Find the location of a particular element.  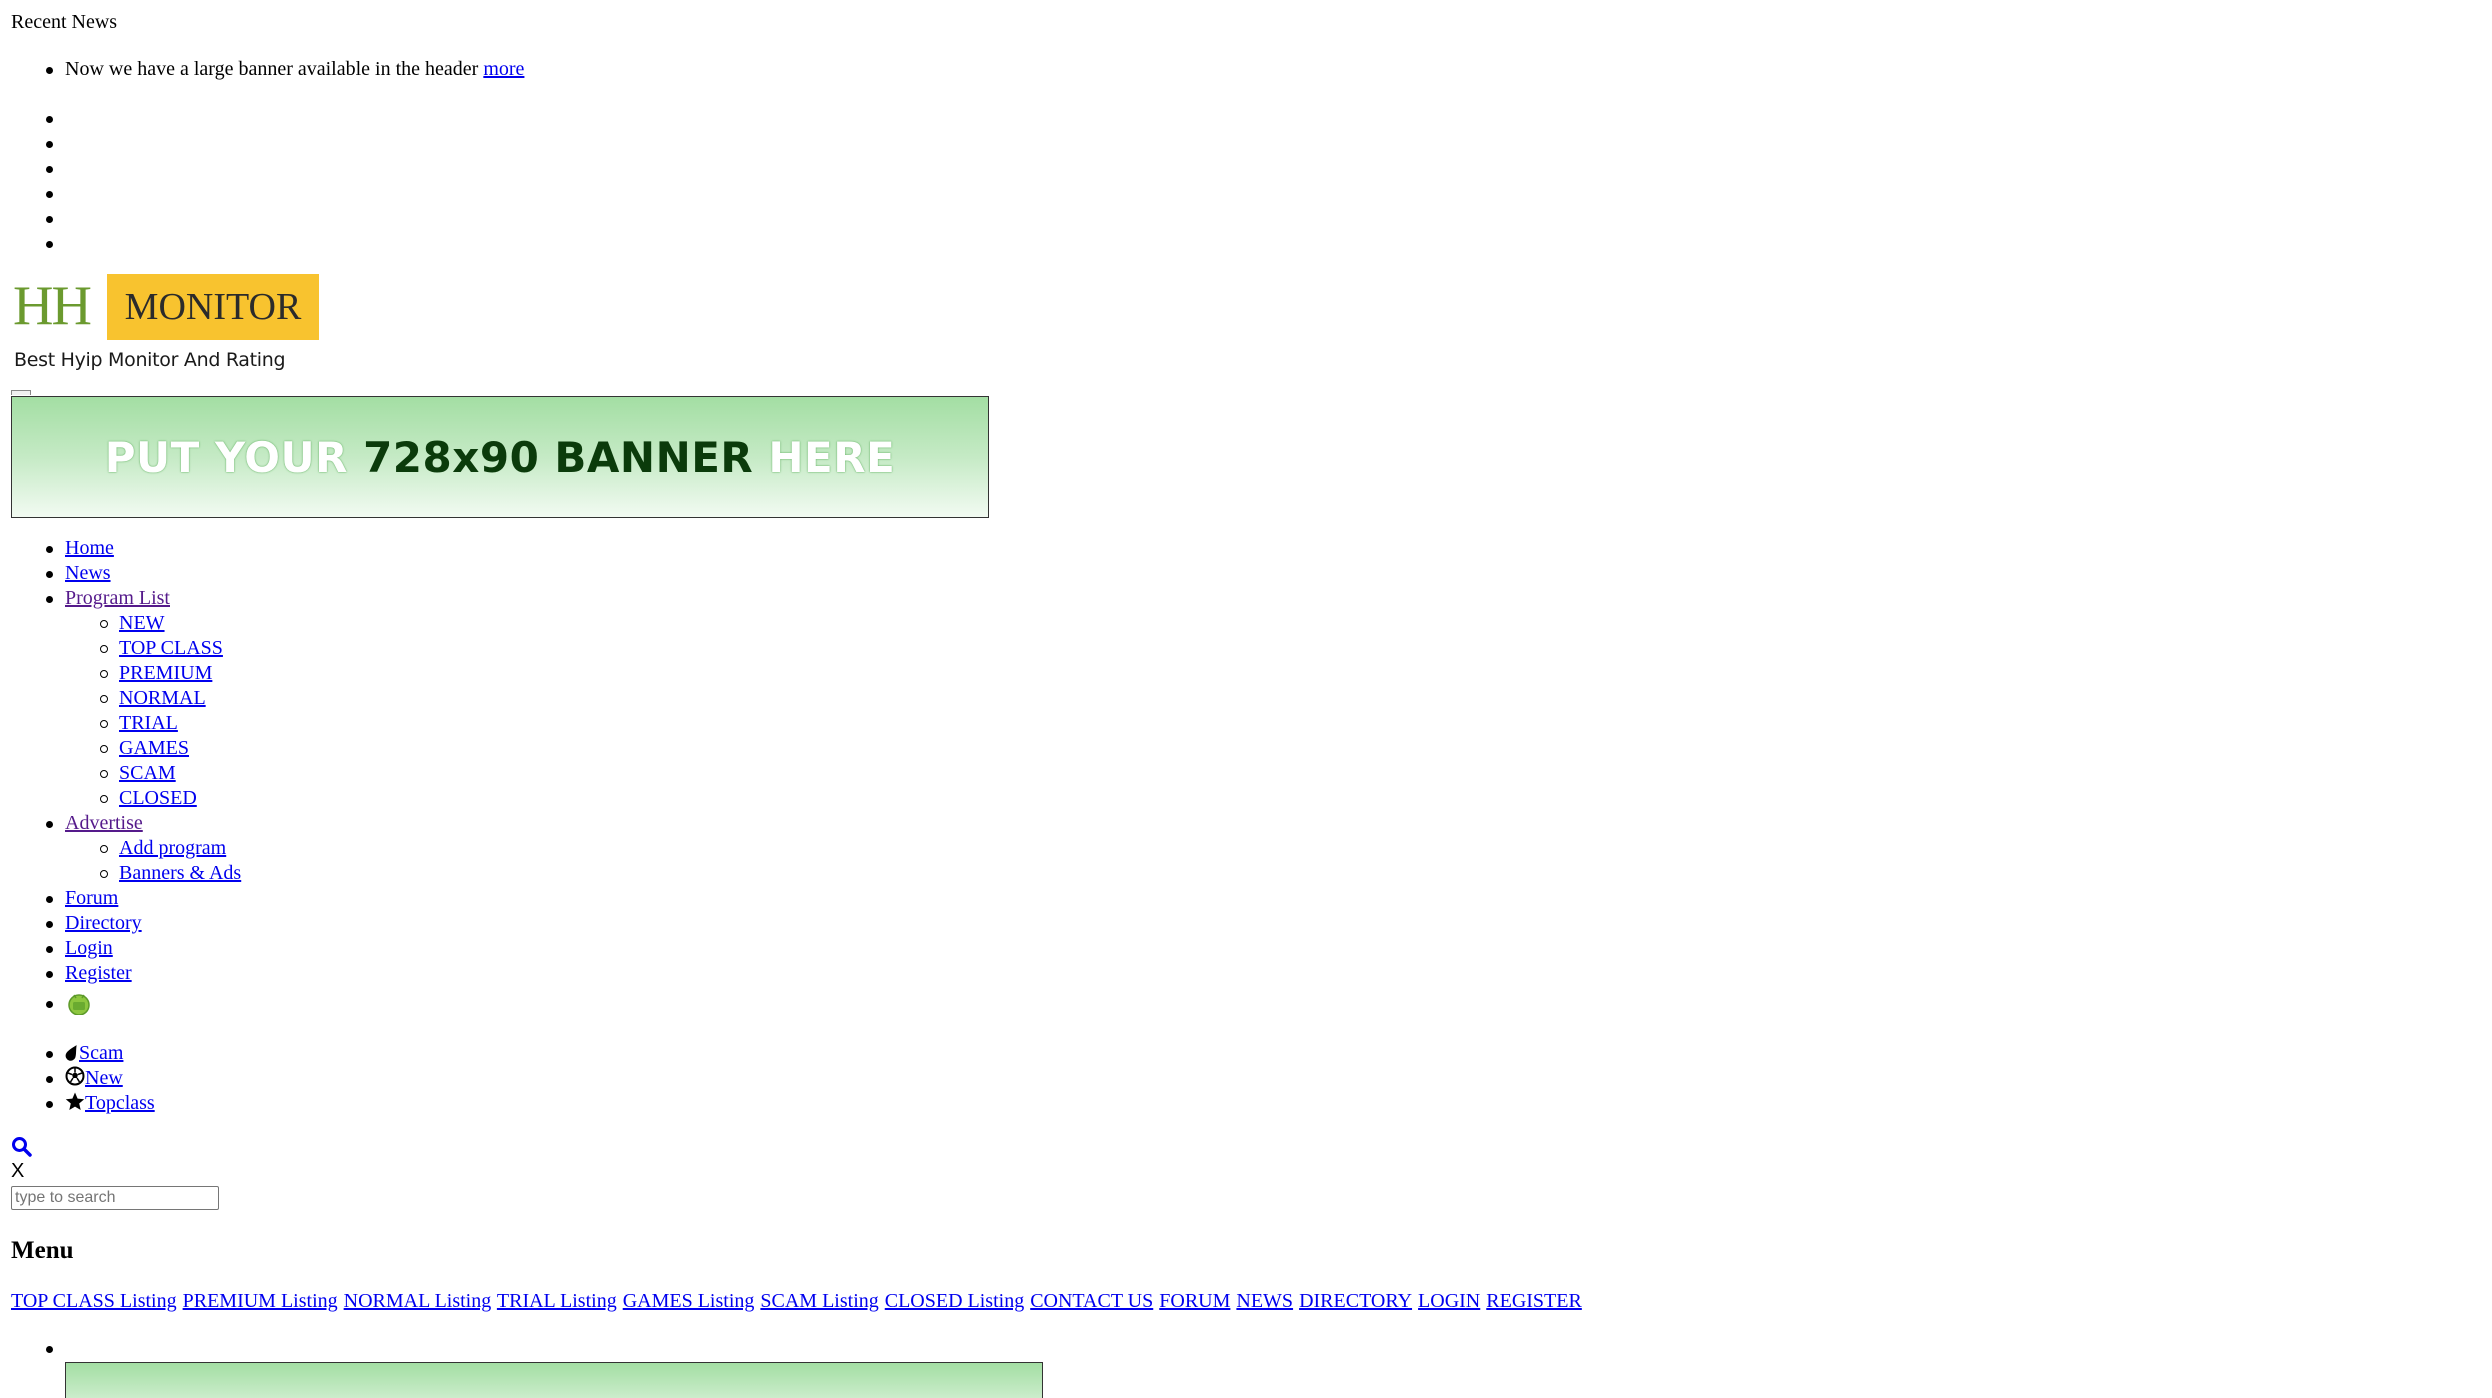

nav-sub-banners-ads-link: Banners & Ads is located at coordinates (180, 873).